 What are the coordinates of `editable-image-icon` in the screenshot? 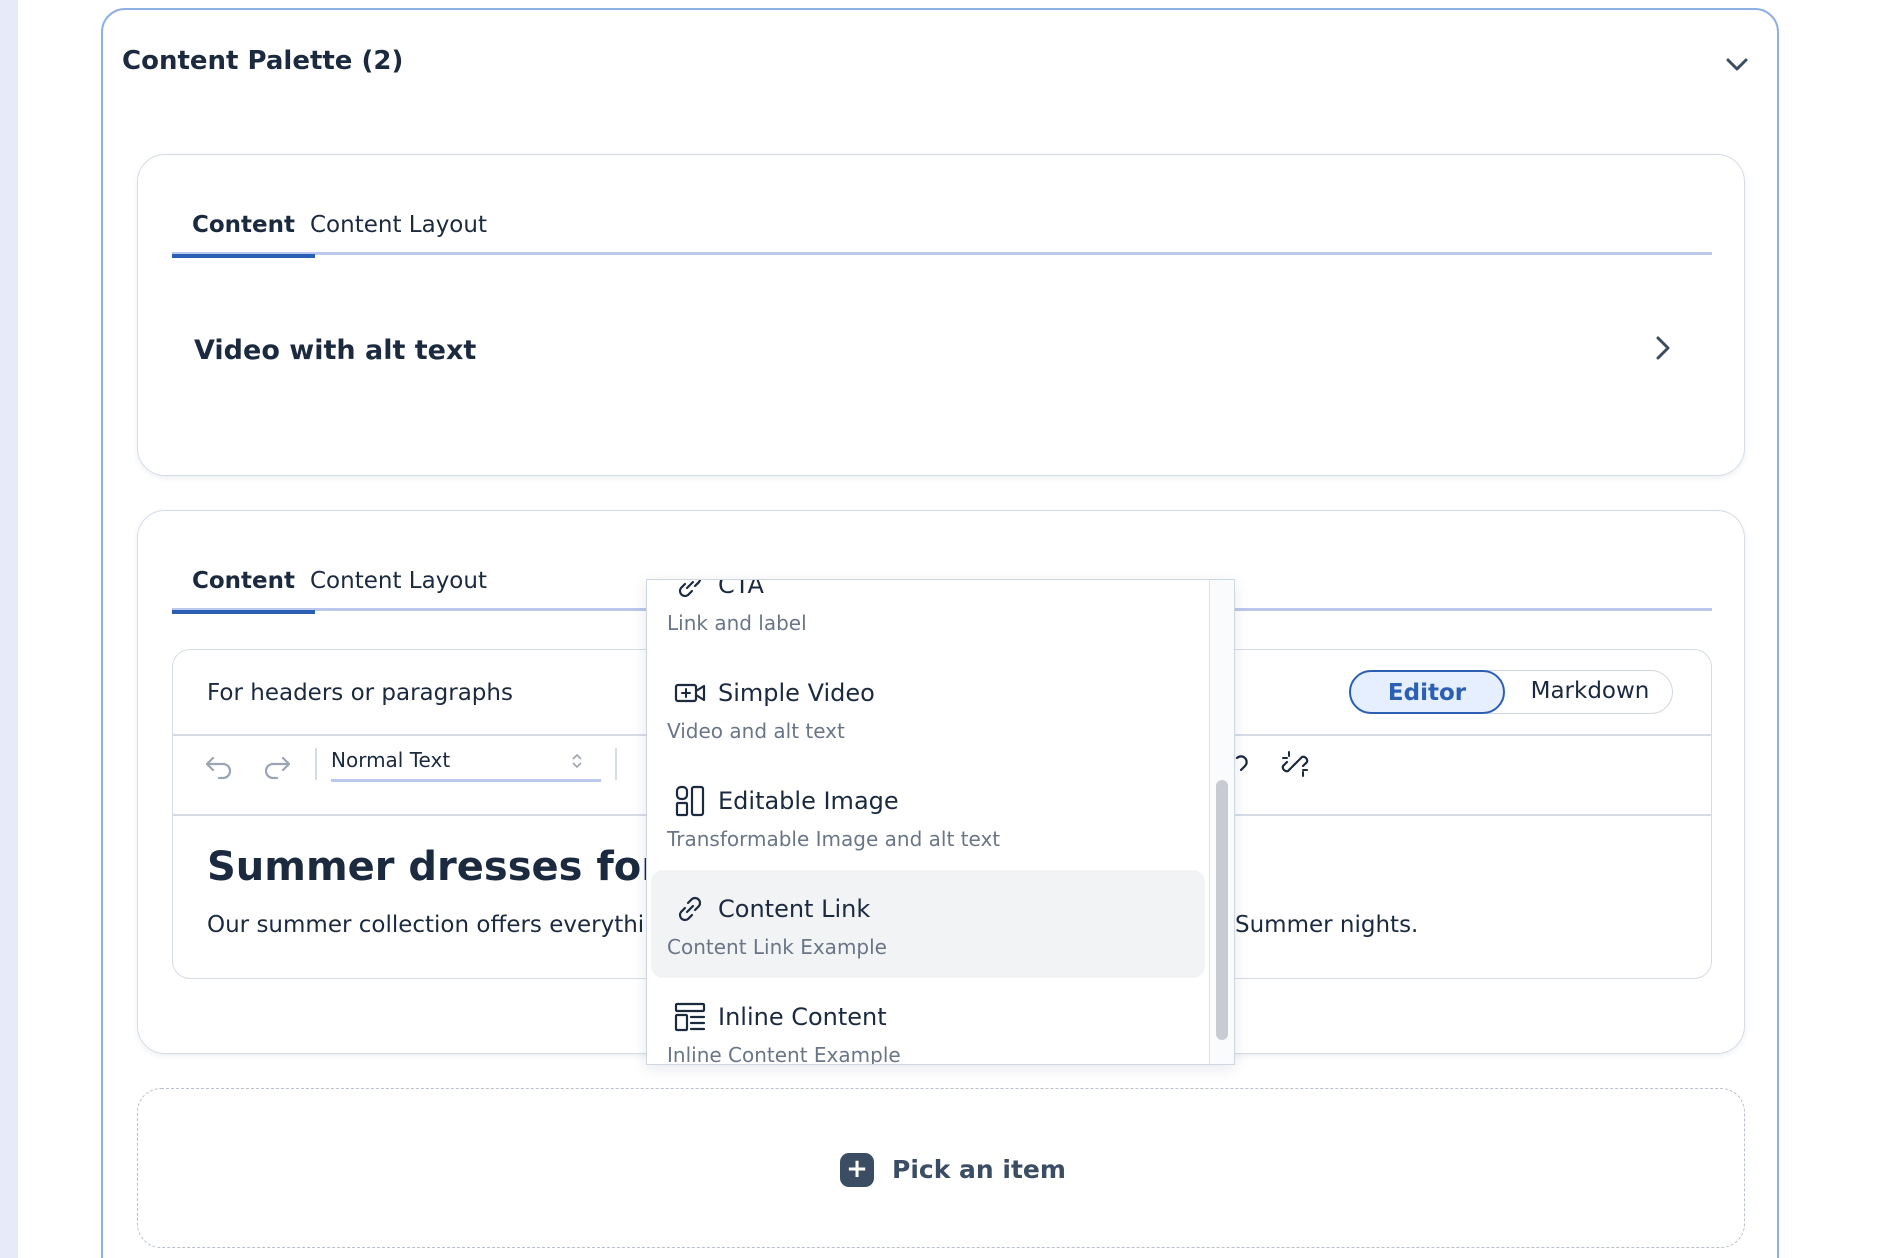 It's located at (690, 801).